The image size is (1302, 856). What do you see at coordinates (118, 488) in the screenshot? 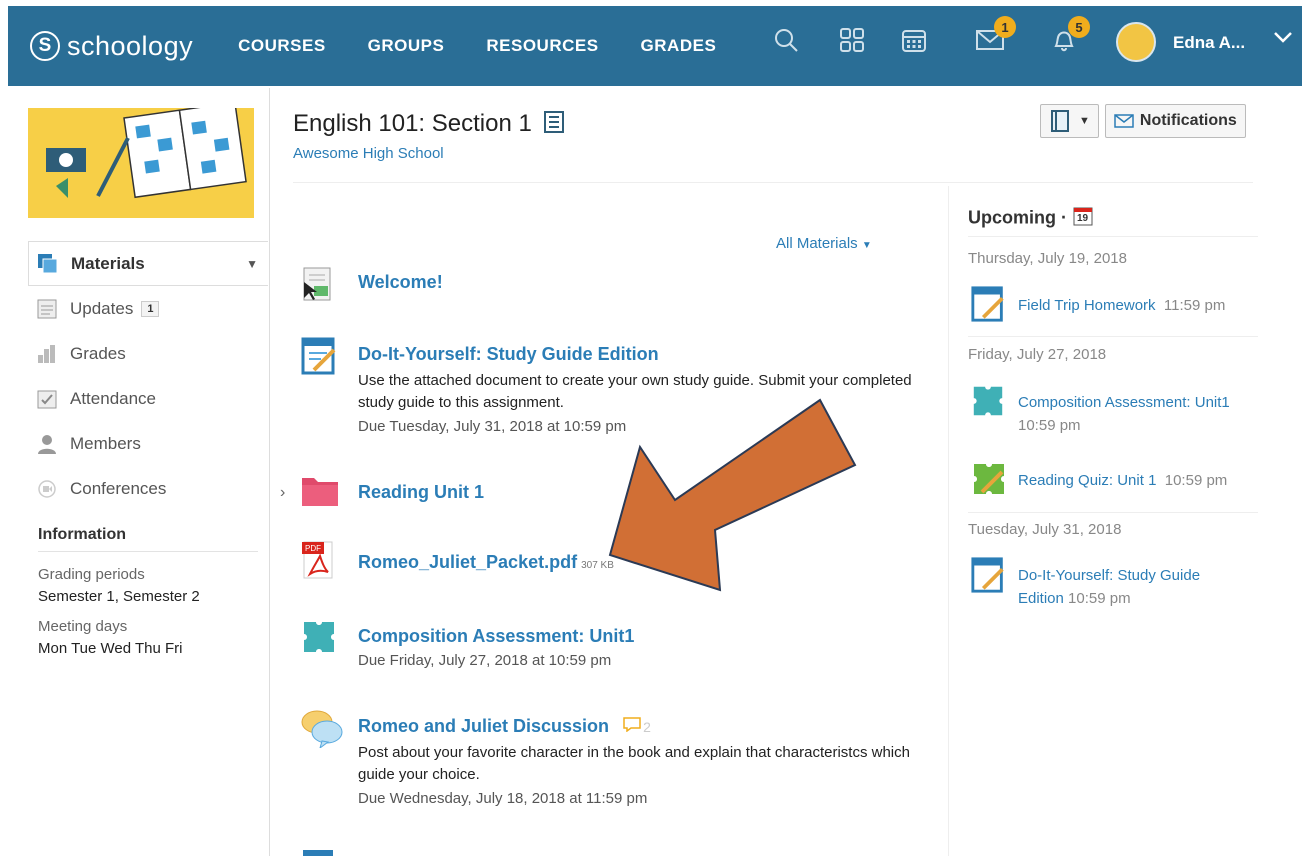
I see `sidebar-item-label: Conferences` at bounding box center [118, 488].